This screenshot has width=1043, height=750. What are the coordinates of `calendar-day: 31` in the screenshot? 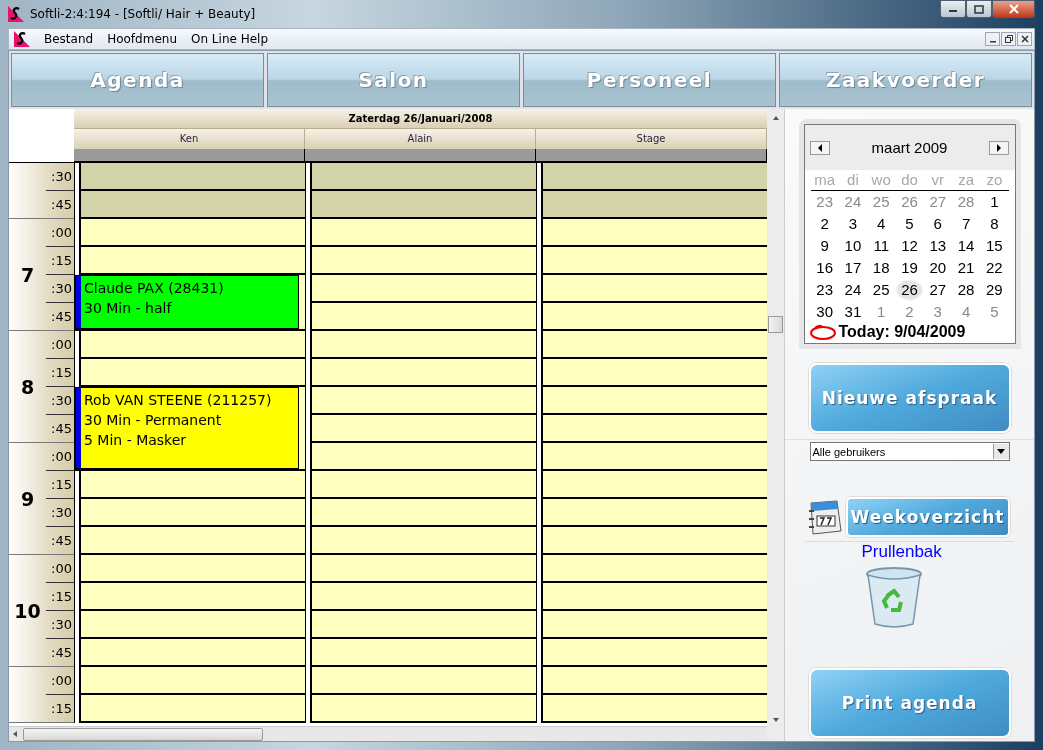 It's located at (853, 312).